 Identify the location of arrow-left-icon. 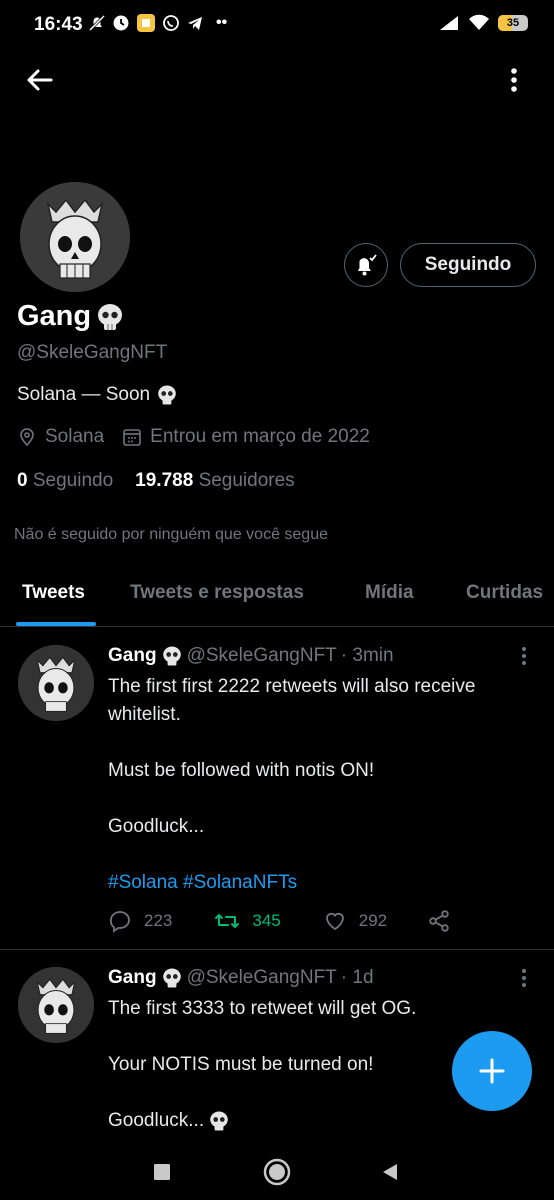
(40, 80).